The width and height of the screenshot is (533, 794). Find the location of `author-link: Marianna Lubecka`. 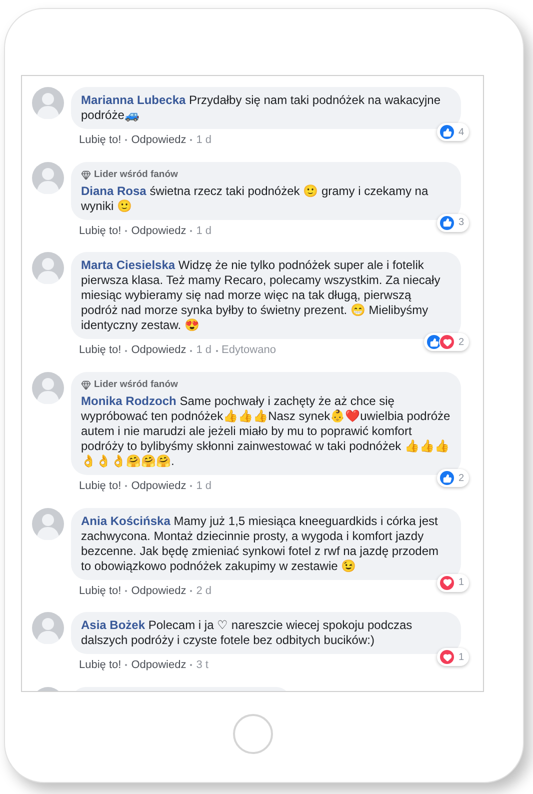

author-link: Marianna Lubecka is located at coordinates (133, 100).